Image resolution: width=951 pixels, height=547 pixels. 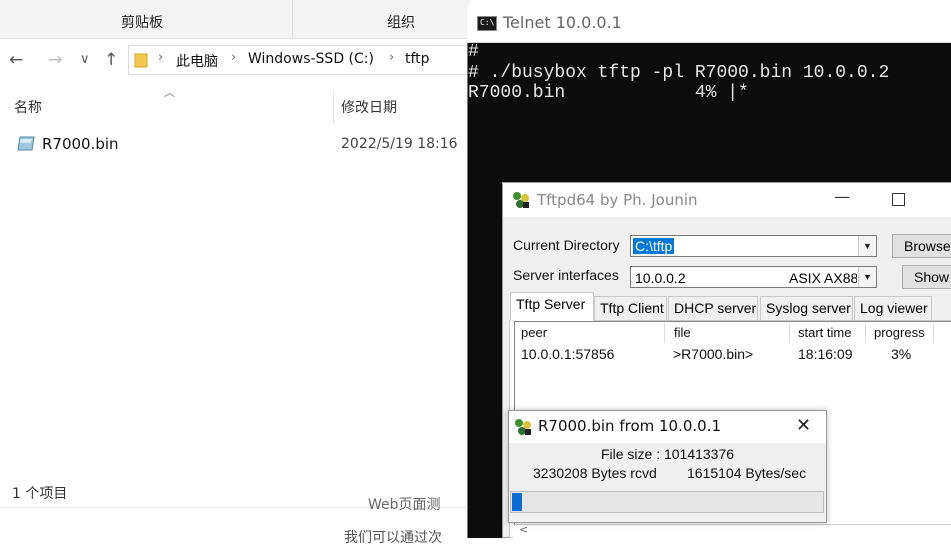 What do you see at coordinates (630, 426) in the screenshot?
I see `transfer-dialog-title: R7000.bin from 10.0.0.1` at bounding box center [630, 426].